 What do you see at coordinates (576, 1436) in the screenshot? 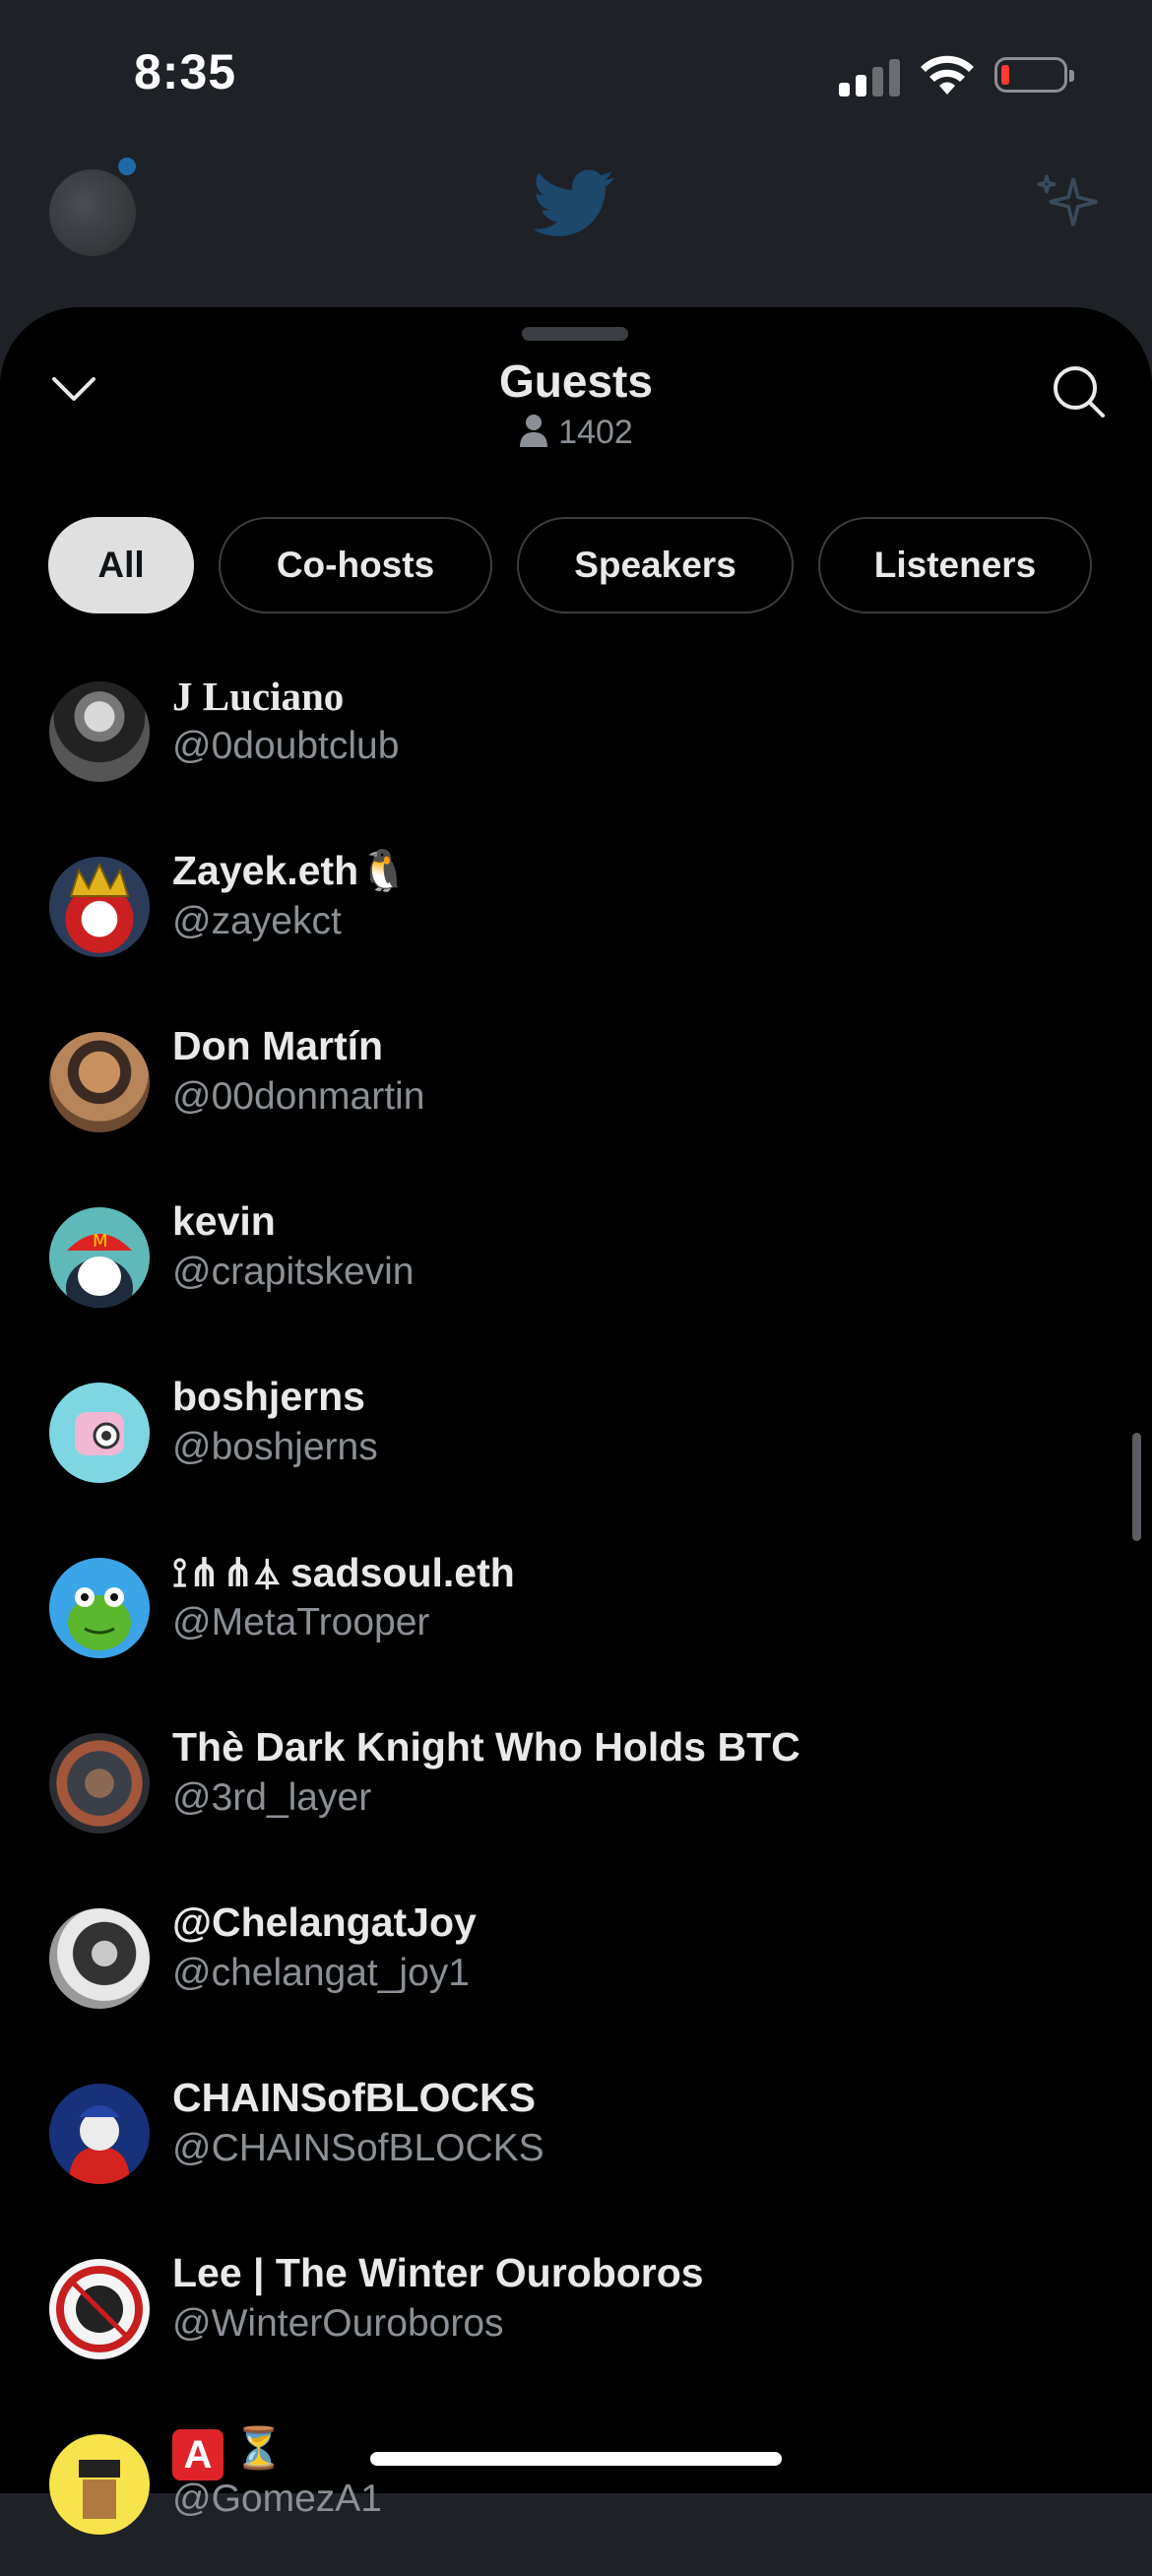
I see `guest-row: boshjerns @boshjerns` at bounding box center [576, 1436].